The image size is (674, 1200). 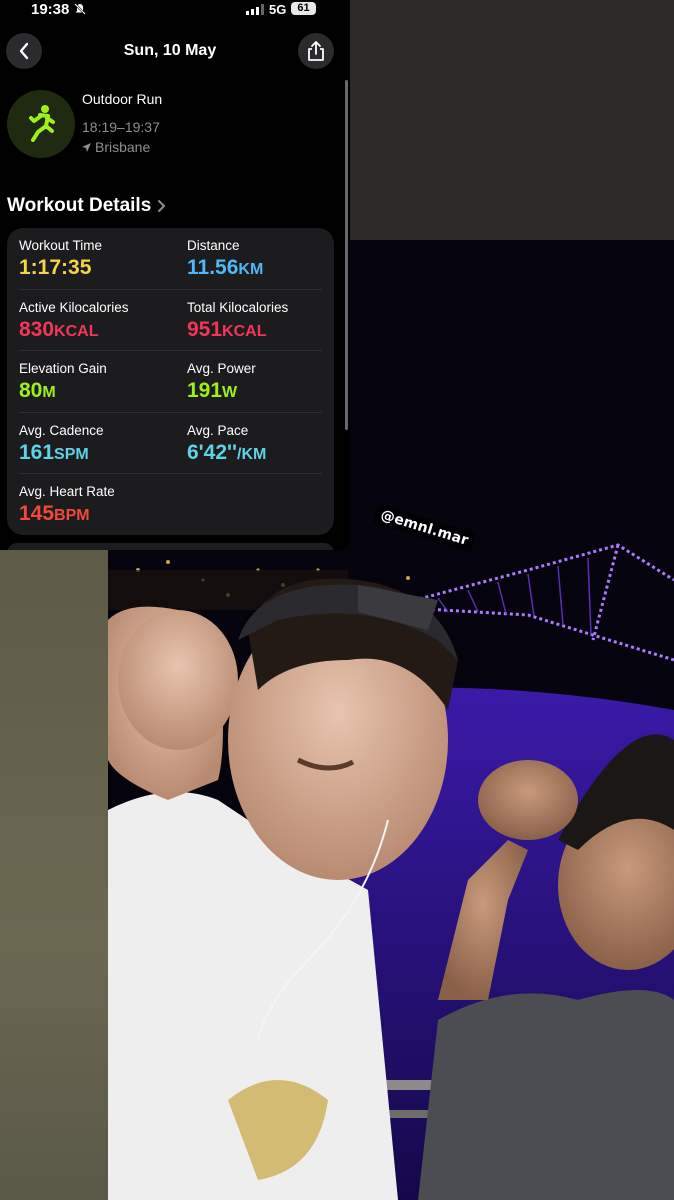 I want to click on metric-total-kilocalories: Total Kilocalories 951KCAL, so click(x=262, y=321).